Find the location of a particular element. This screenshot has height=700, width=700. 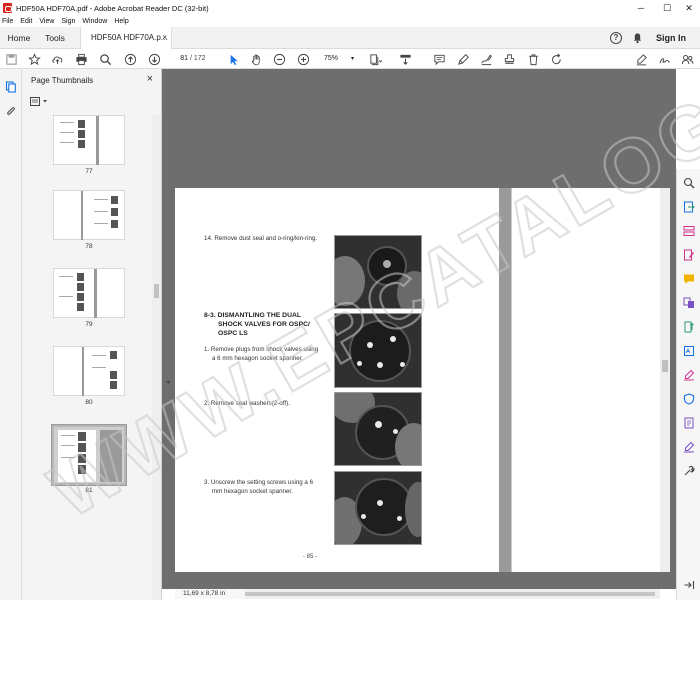

tab-tools: Tools is located at coordinates (55, 38).